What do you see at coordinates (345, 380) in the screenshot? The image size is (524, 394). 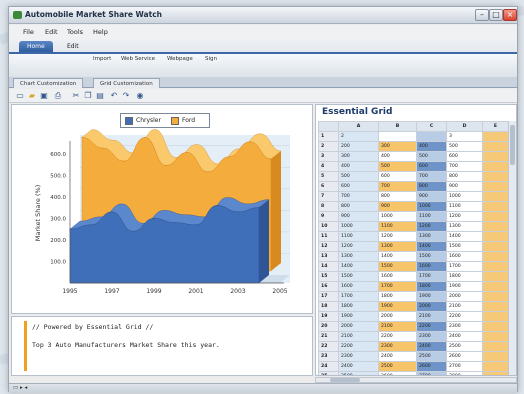 I see `grid-hscroll-thumb` at bounding box center [345, 380].